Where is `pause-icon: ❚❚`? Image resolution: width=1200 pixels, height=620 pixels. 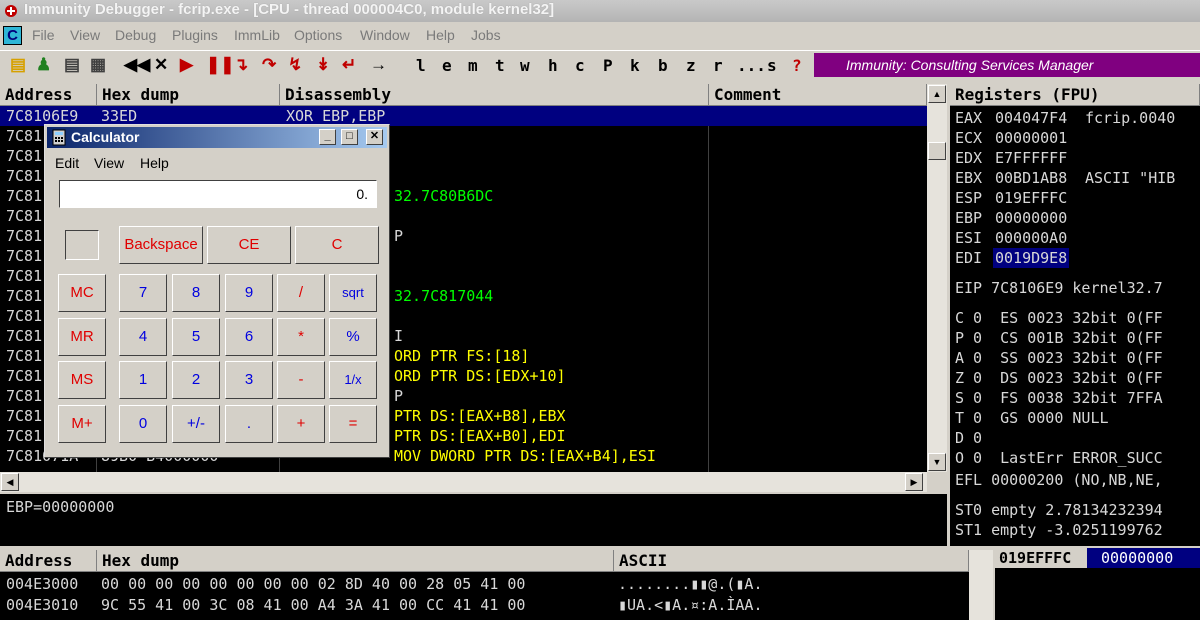
pause-icon: ❚❚ is located at coordinates (220, 65).